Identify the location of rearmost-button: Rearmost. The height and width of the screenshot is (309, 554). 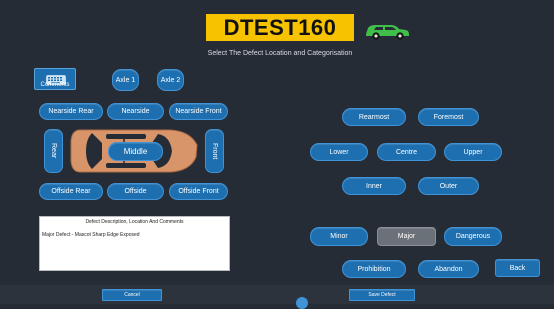
(374, 117).